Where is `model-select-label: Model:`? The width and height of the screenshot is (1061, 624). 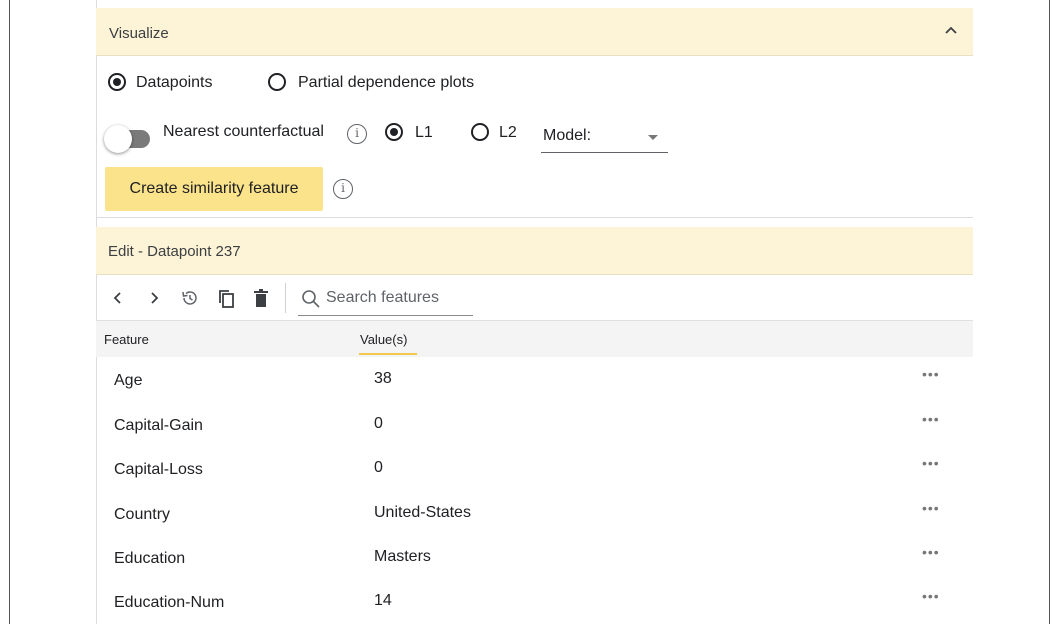
model-select-label: Model: is located at coordinates (567, 135).